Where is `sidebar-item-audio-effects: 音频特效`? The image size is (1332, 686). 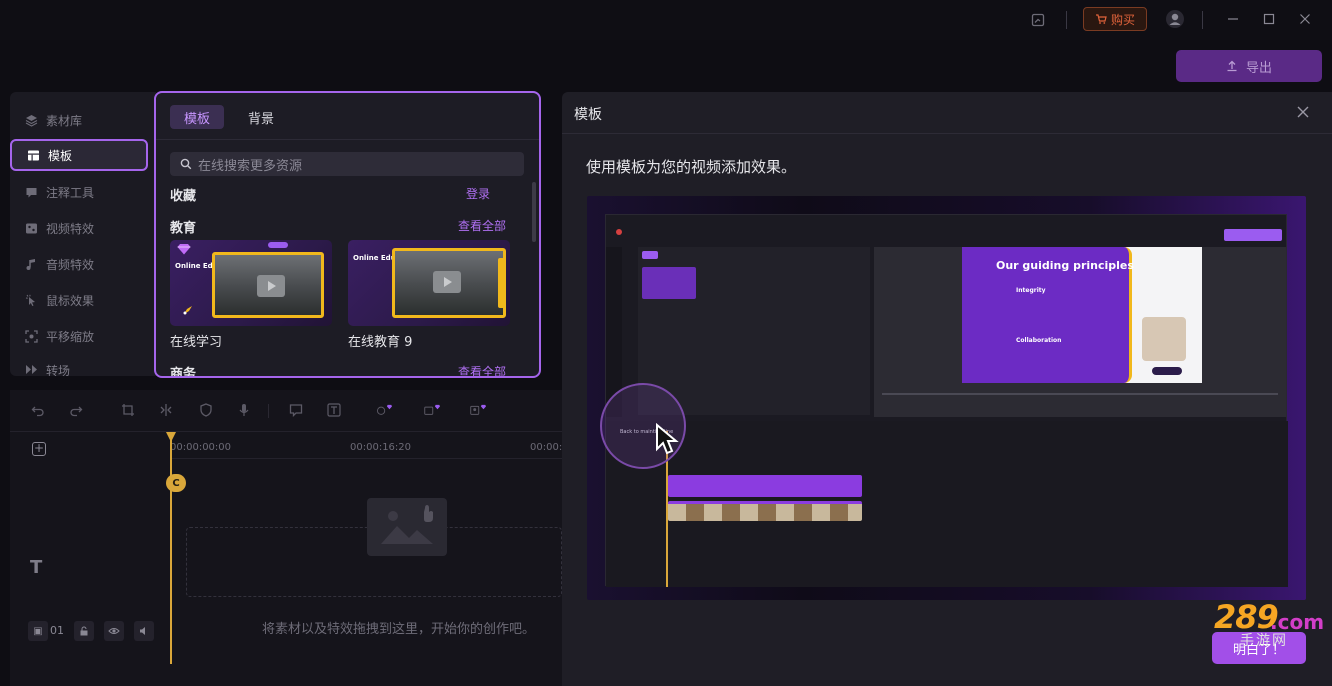 sidebar-item-audio-effects: 音频特效 is located at coordinates (79, 264).